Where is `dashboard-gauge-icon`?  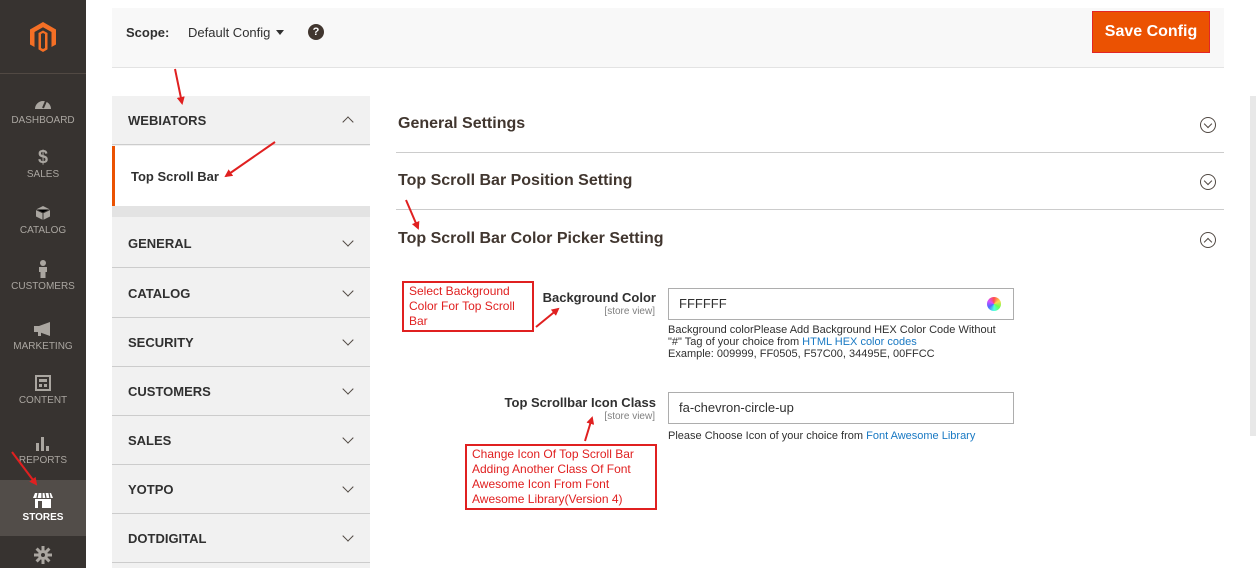 dashboard-gauge-icon is located at coordinates (43, 103).